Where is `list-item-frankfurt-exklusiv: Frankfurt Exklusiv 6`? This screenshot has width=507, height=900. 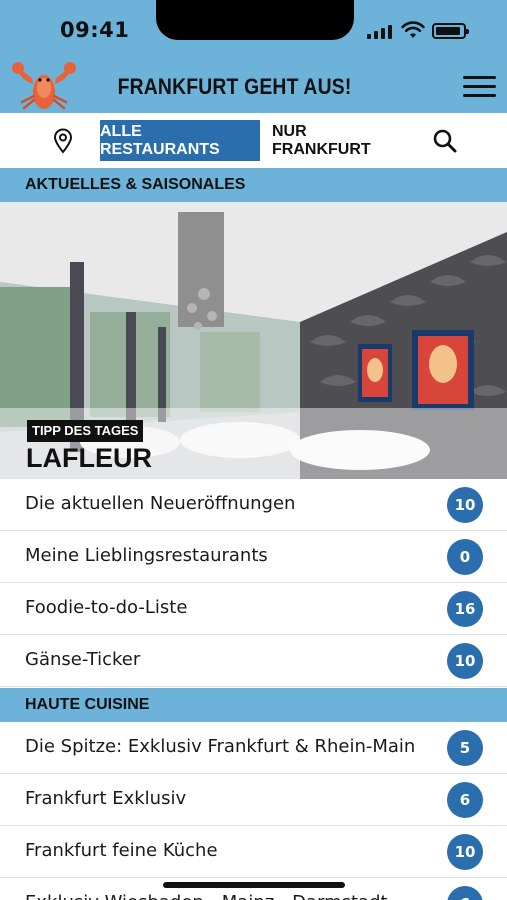
list-item-frankfurt-exklusiv: Frankfurt Exklusiv 6 is located at coordinates (253, 800).